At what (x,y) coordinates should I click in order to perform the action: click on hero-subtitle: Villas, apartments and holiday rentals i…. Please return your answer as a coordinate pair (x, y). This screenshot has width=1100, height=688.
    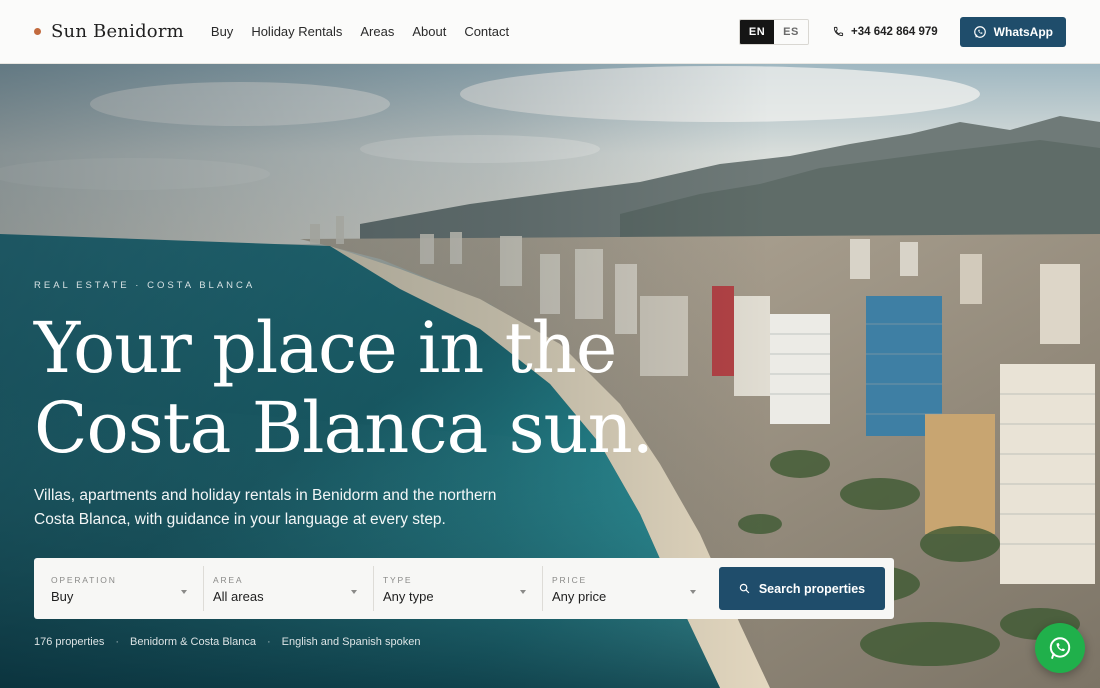
    Looking at the image, I should click on (265, 507).